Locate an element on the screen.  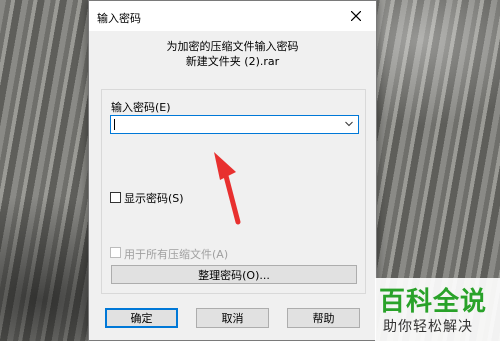
archive-name: 新建文件夹 (2).rar is located at coordinates (232, 61).